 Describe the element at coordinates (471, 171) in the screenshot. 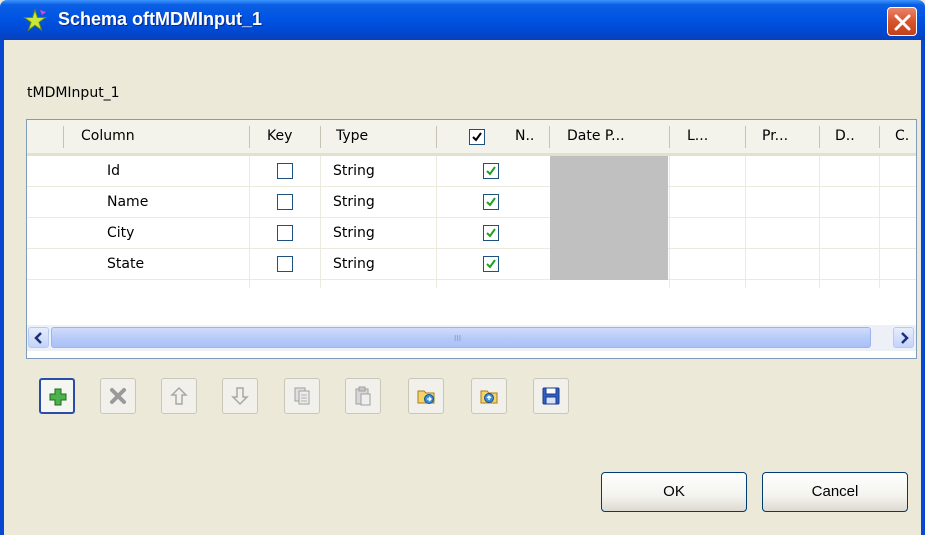

I see `table-row: Id String` at that location.